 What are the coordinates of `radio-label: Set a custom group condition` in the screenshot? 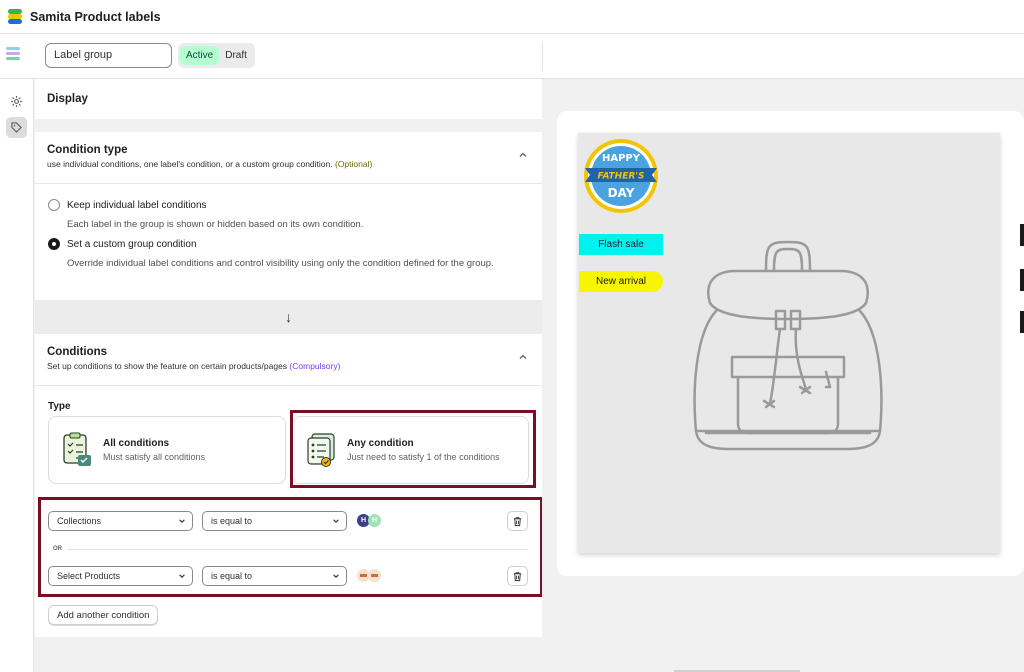 It's located at (132, 244).